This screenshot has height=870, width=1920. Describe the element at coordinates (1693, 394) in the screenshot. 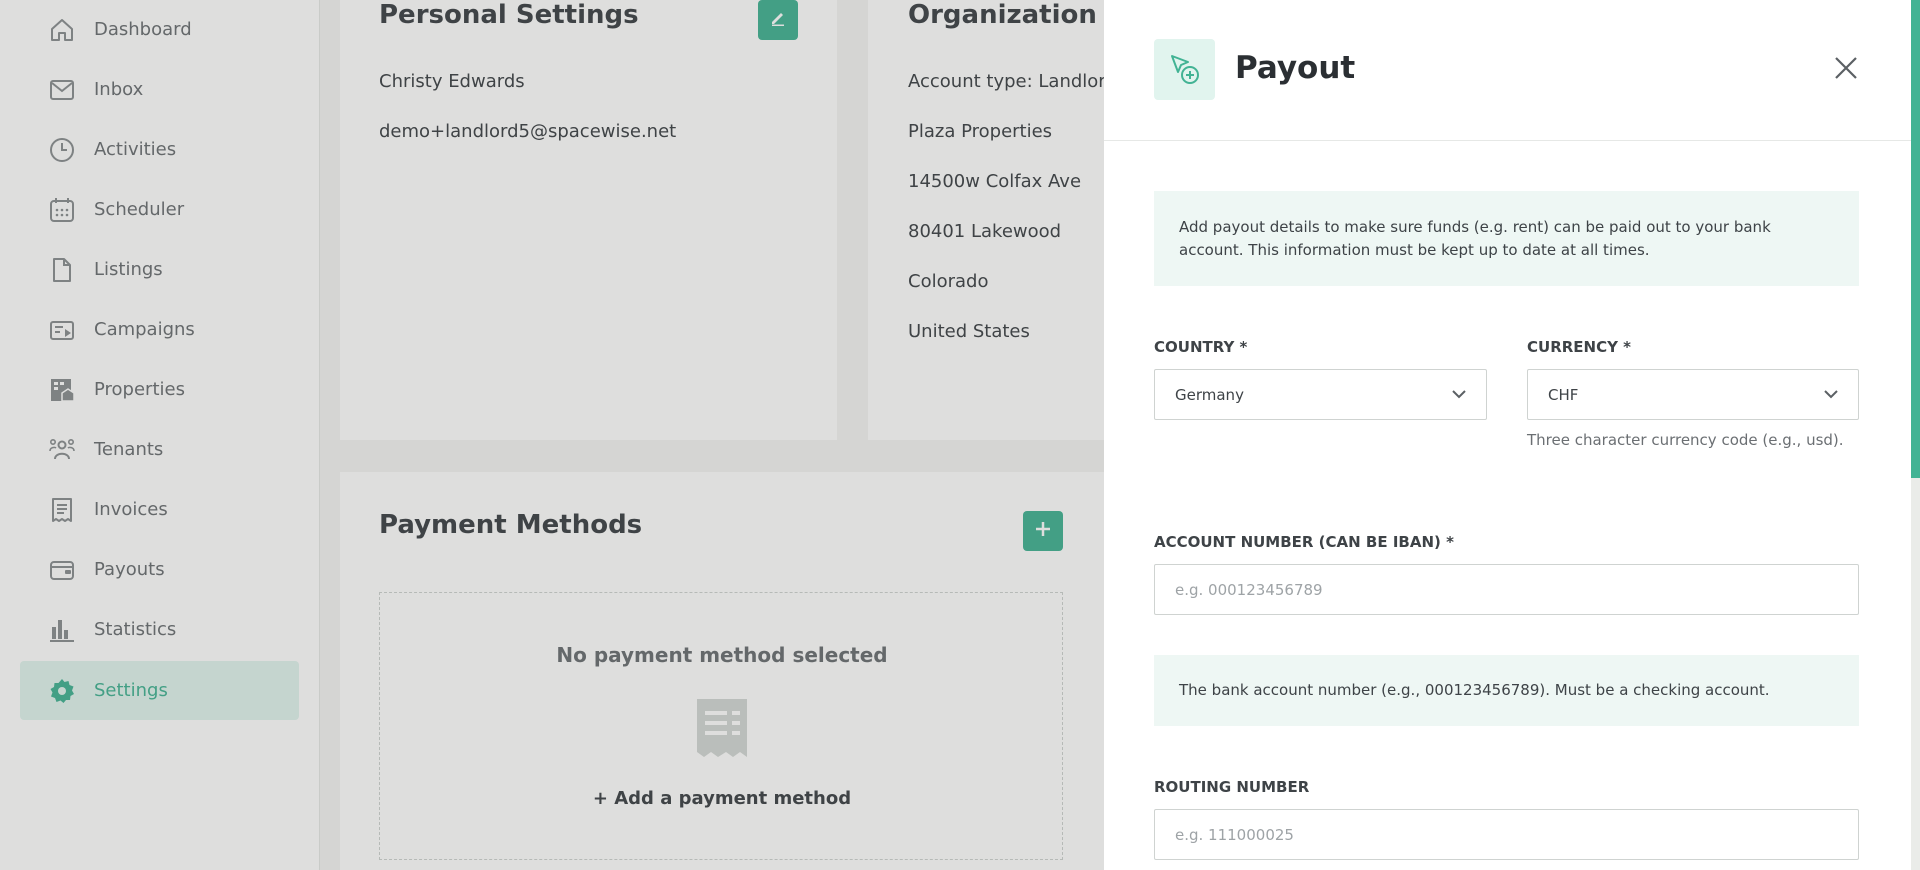

I see `currency-select: CHF` at that location.